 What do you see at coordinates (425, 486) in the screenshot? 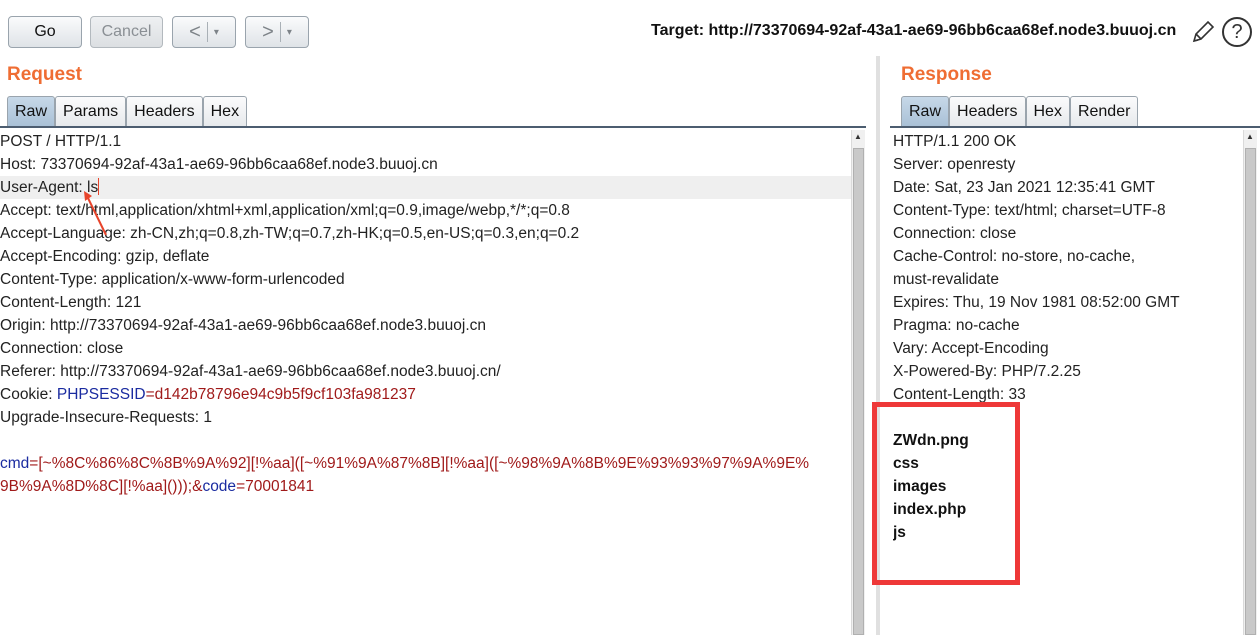
I see `body-line: 9B%9A%8D%8C][!%aa]()));&code=70001841` at bounding box center [425, 486].